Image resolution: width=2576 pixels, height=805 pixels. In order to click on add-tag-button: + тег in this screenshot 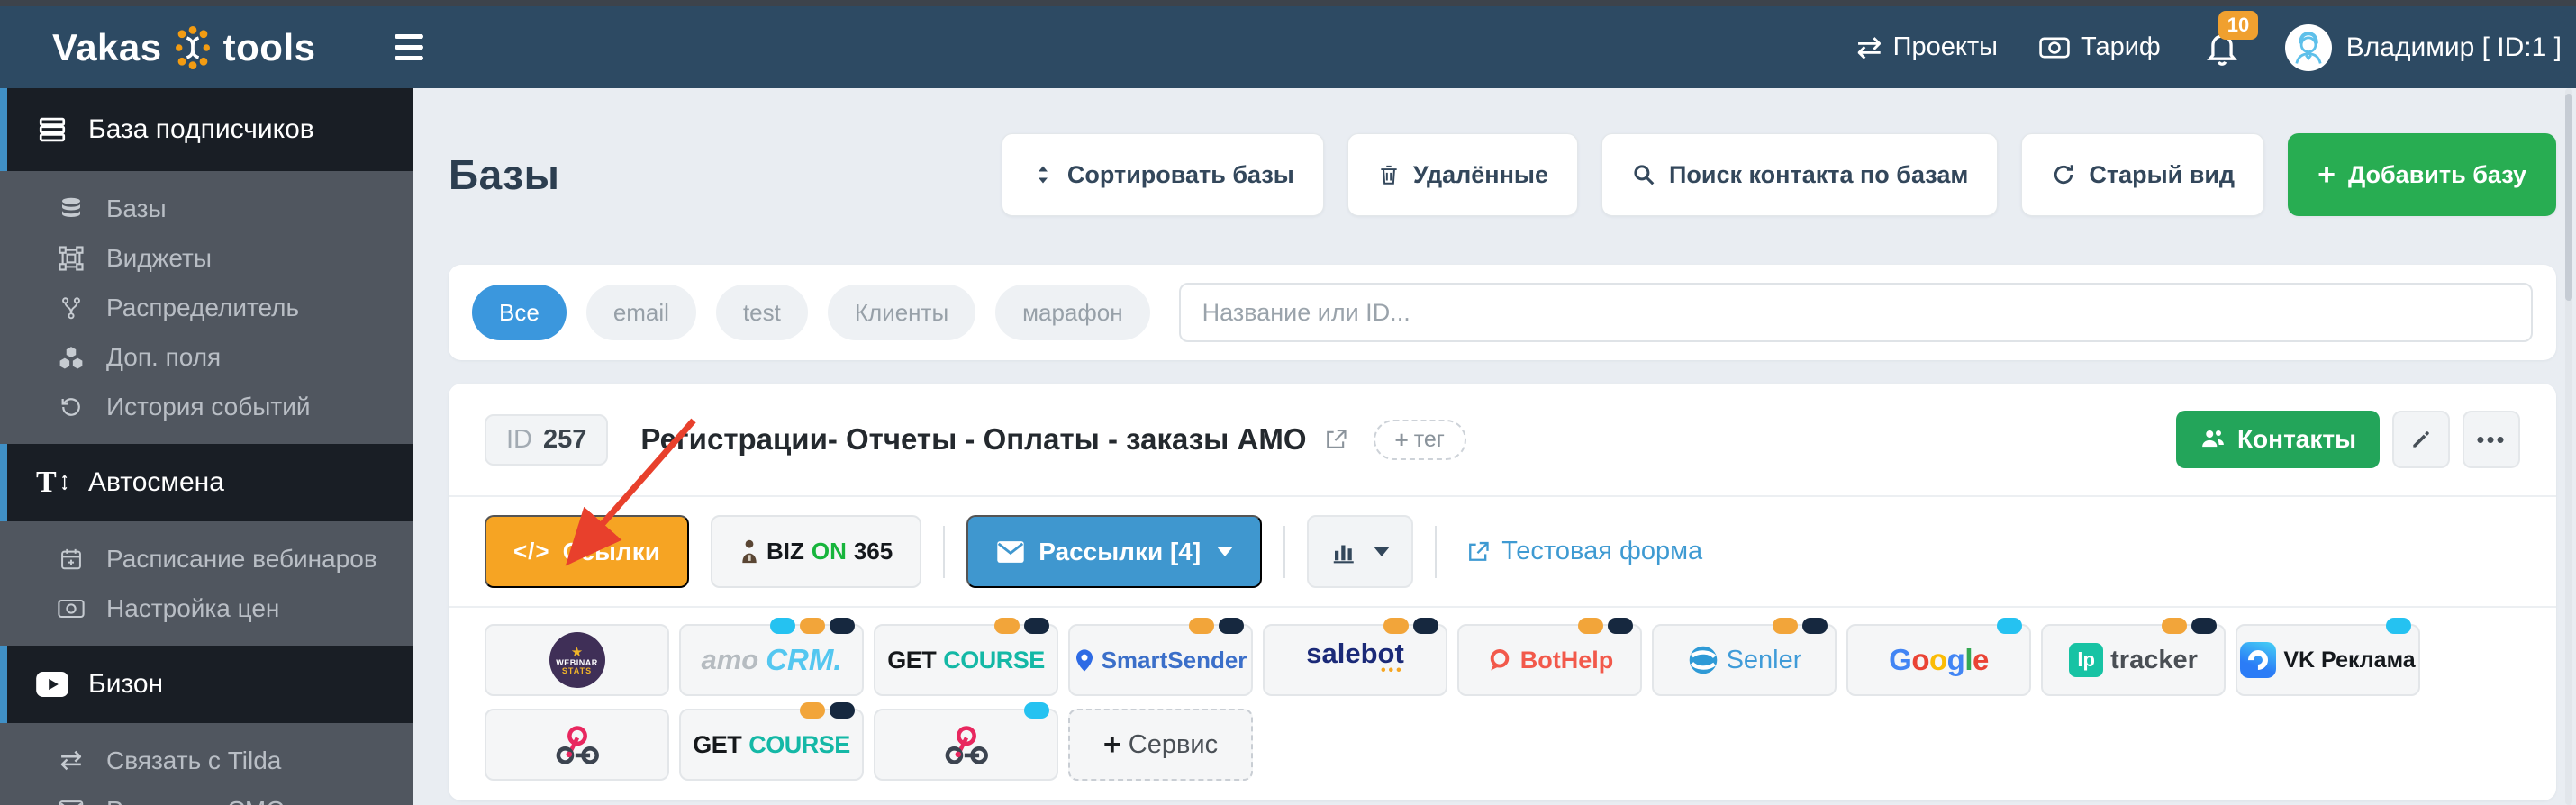, I will do `click(1419, 439)`.